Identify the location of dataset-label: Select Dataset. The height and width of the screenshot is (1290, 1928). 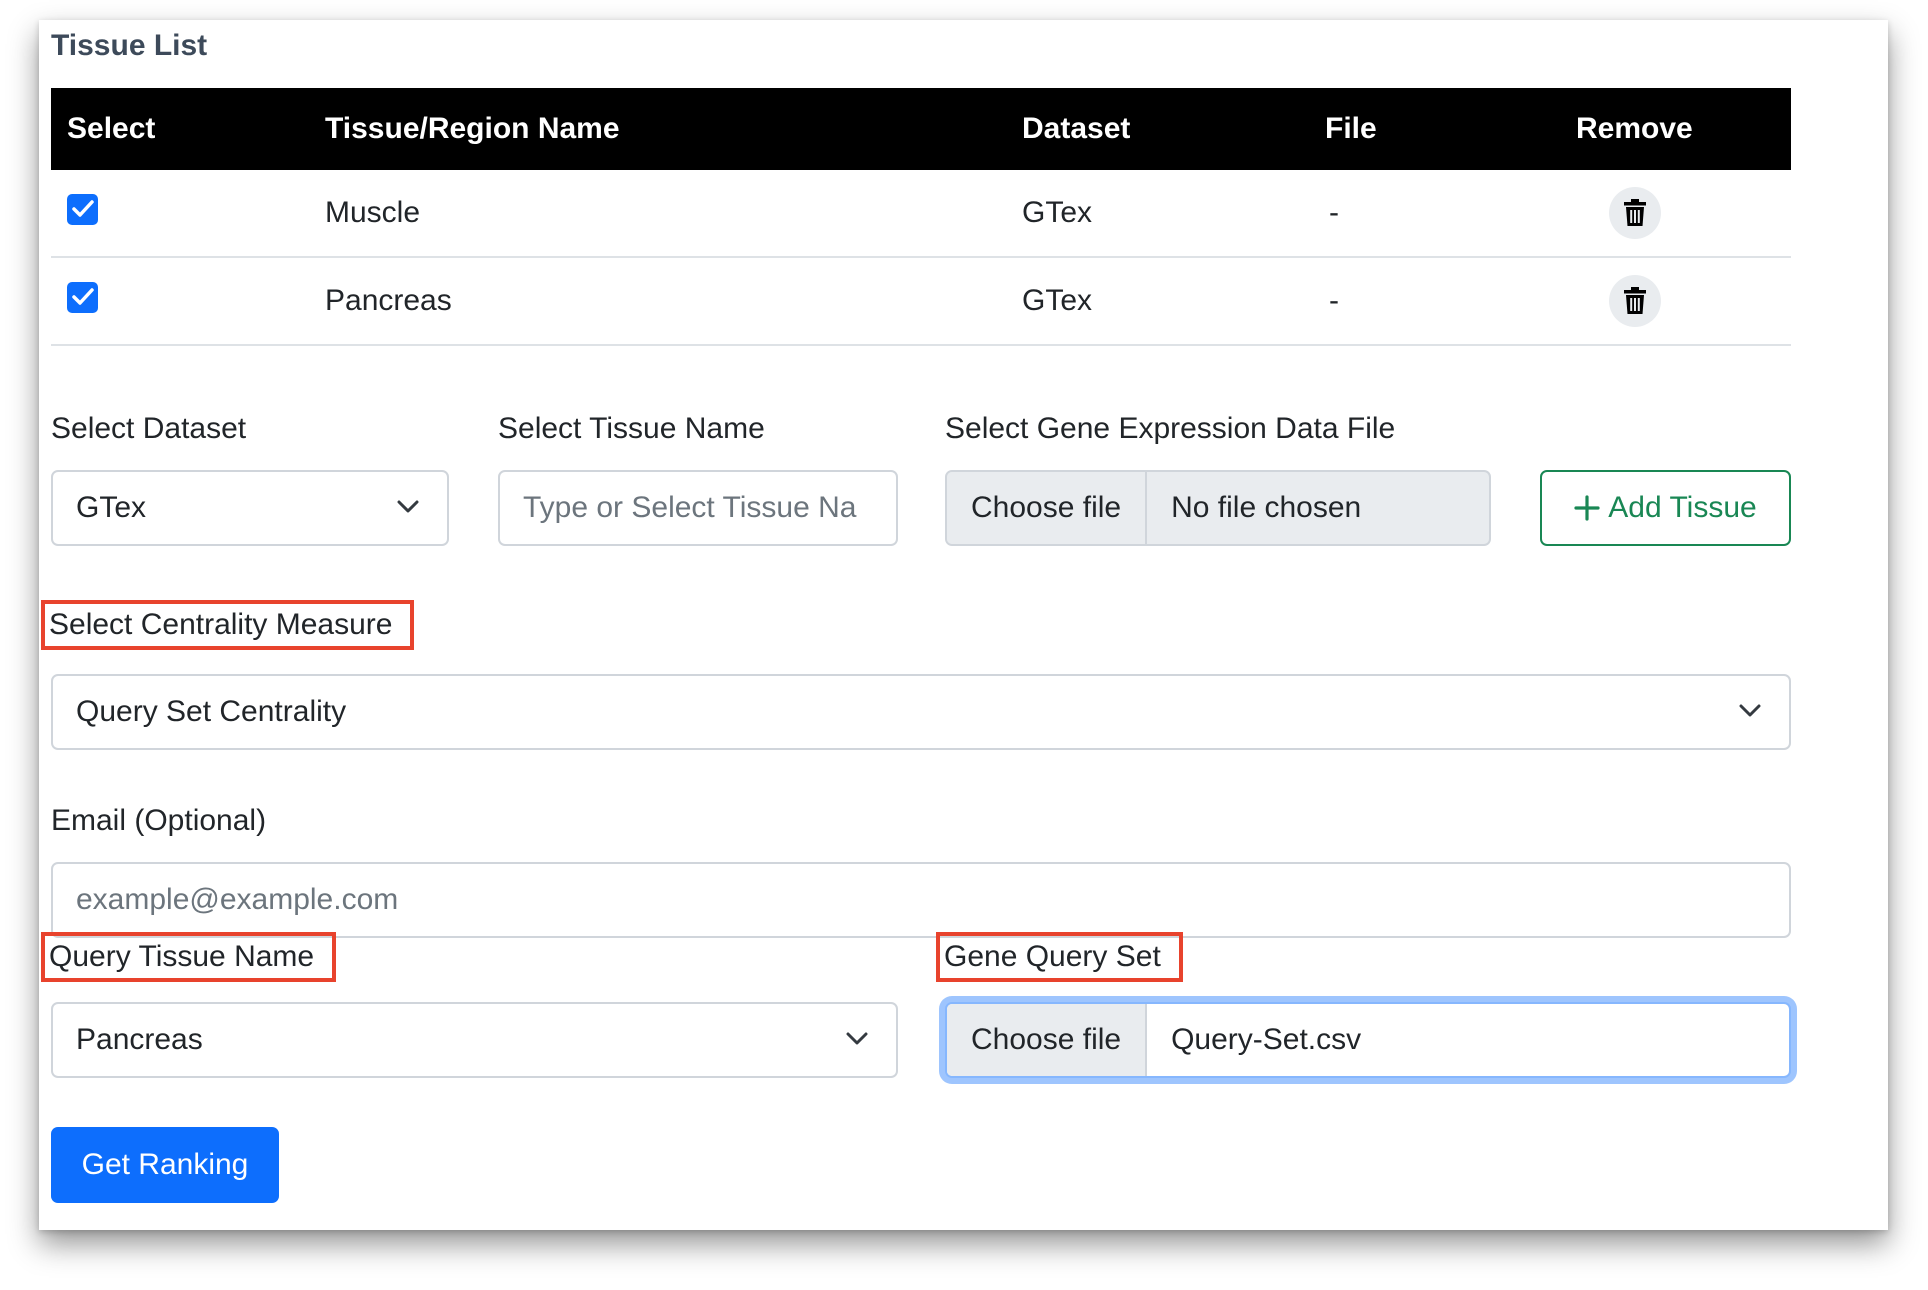
(149, 428).